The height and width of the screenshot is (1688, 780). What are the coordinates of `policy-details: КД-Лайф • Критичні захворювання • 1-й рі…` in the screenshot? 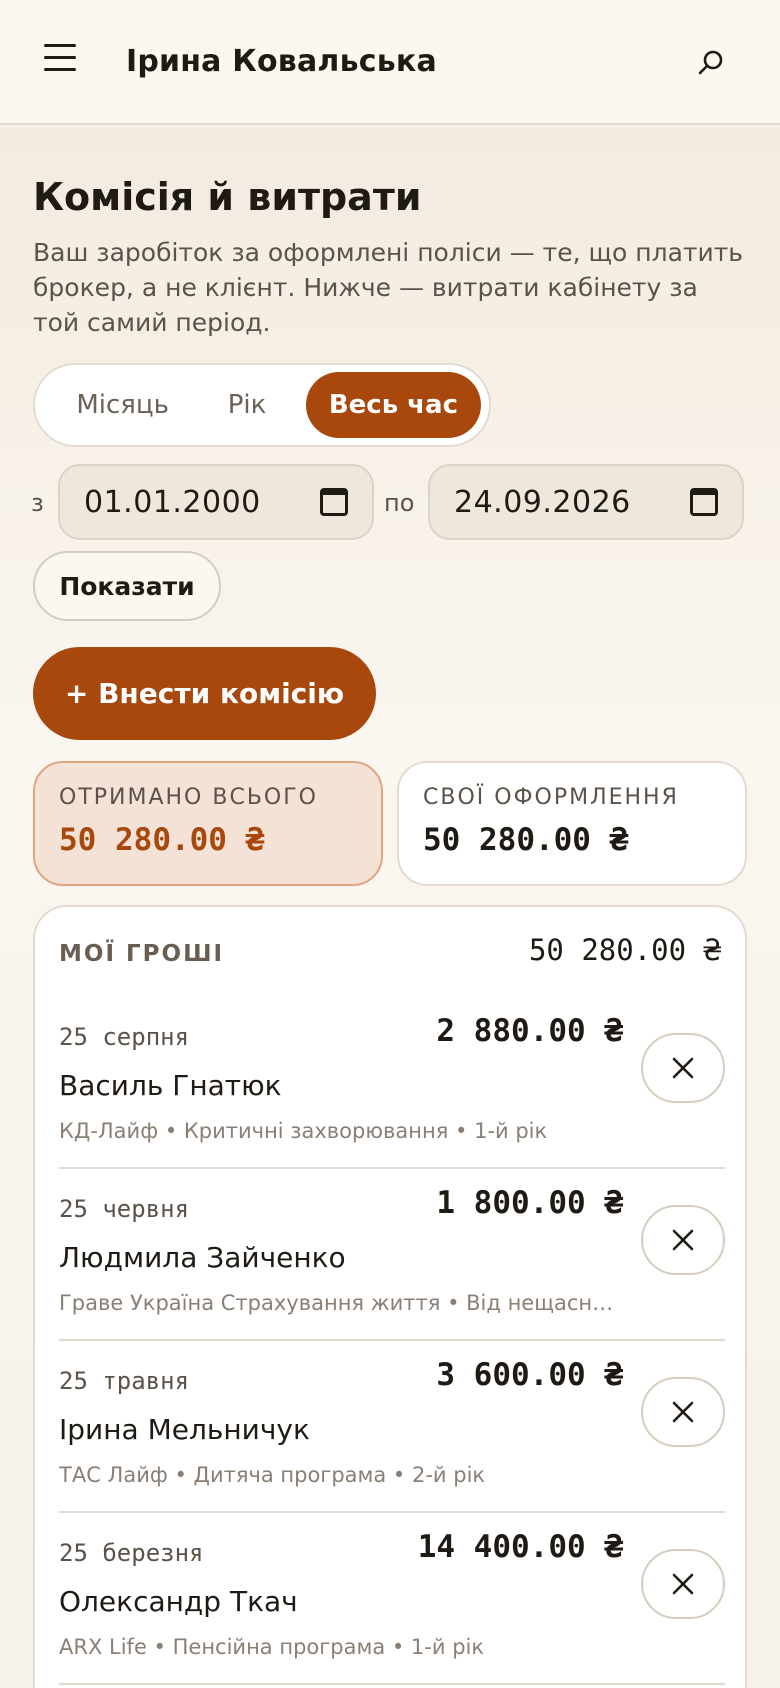 It's located at (303, 1131).